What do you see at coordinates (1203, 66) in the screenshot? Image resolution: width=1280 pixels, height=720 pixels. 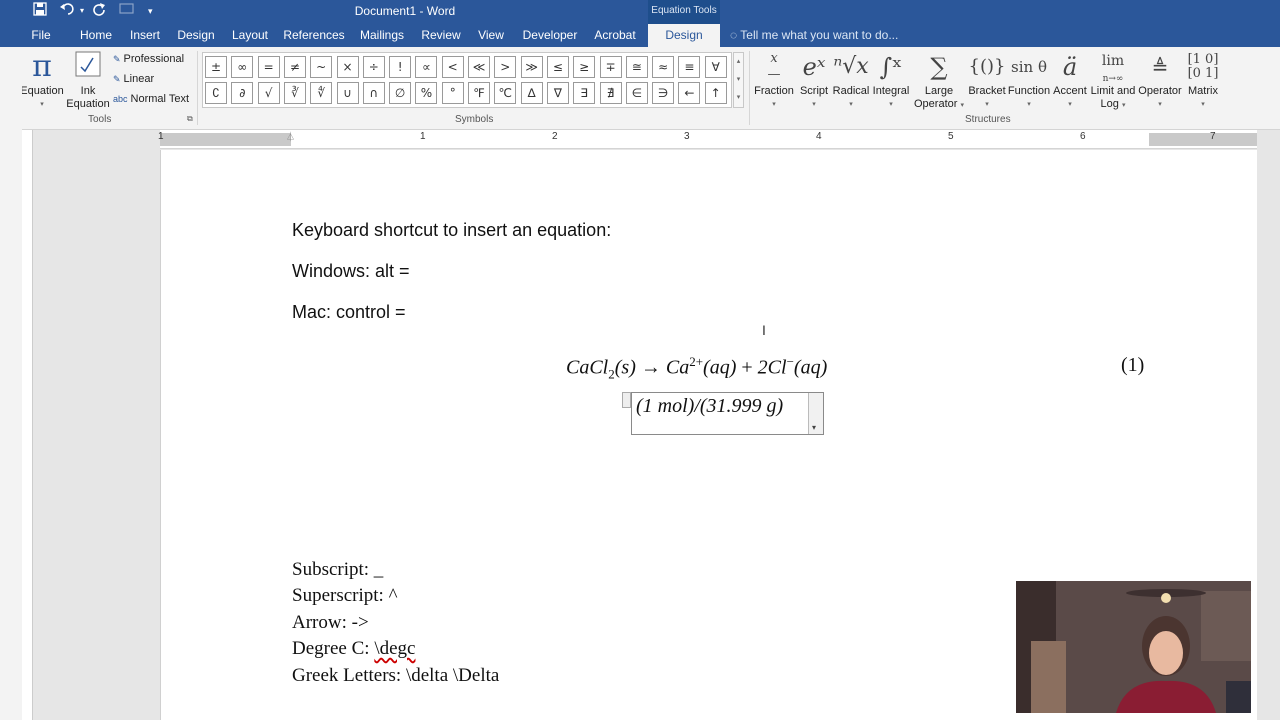 I see `matrix-icon: [1 0] [0 1]` at bounding box center [1203, 66].